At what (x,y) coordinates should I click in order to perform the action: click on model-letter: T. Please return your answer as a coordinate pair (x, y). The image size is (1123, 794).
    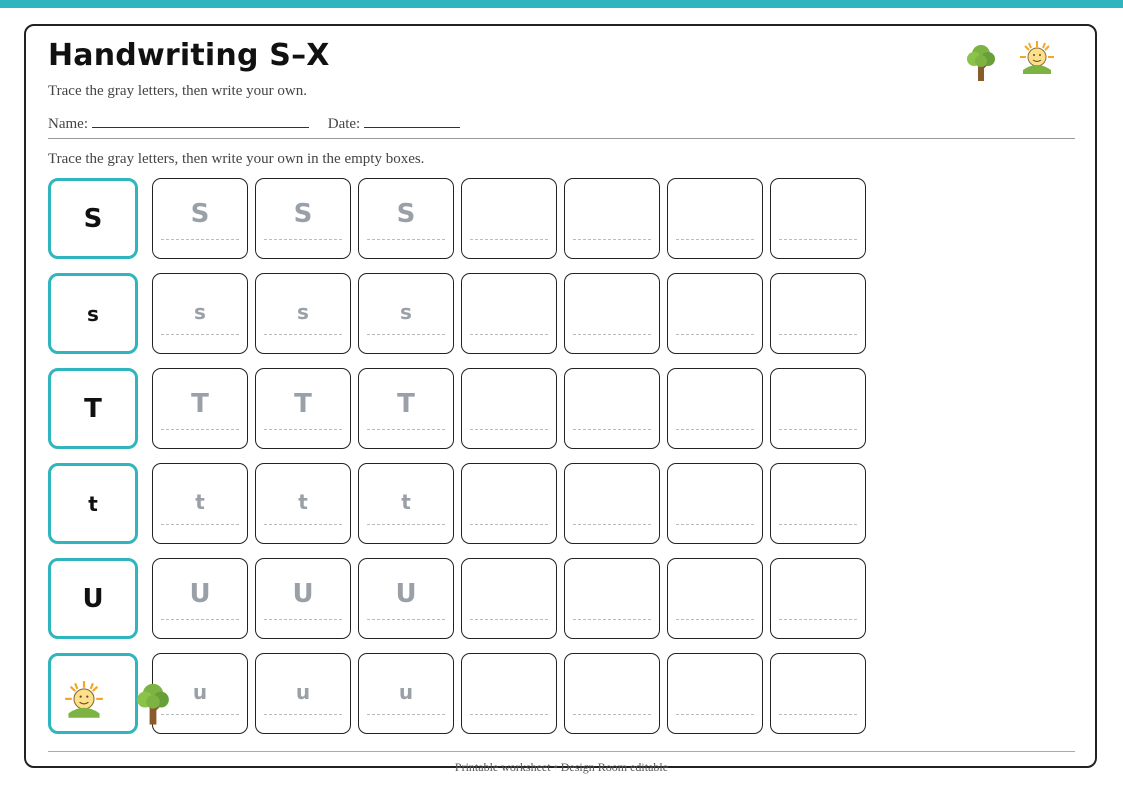
    Looking at the image, I should click on (93, 408).